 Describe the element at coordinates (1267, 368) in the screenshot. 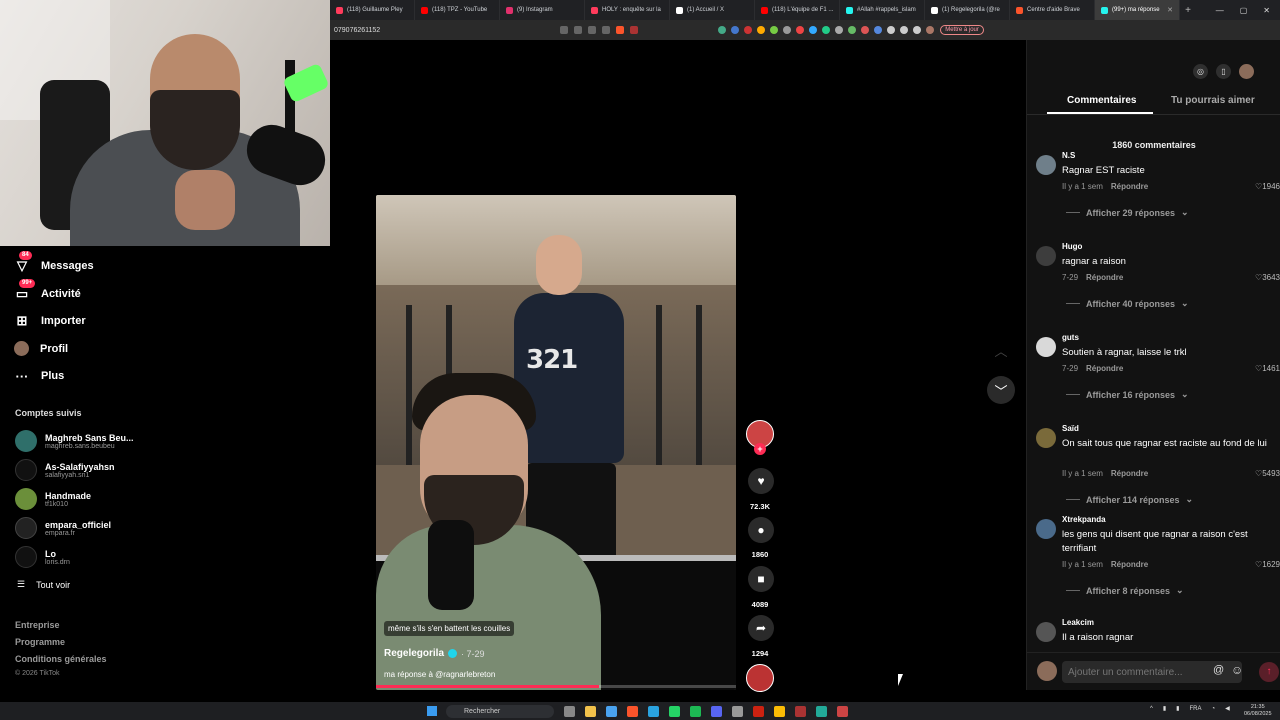

I see `comment-like-button: ♡1461` at that location.